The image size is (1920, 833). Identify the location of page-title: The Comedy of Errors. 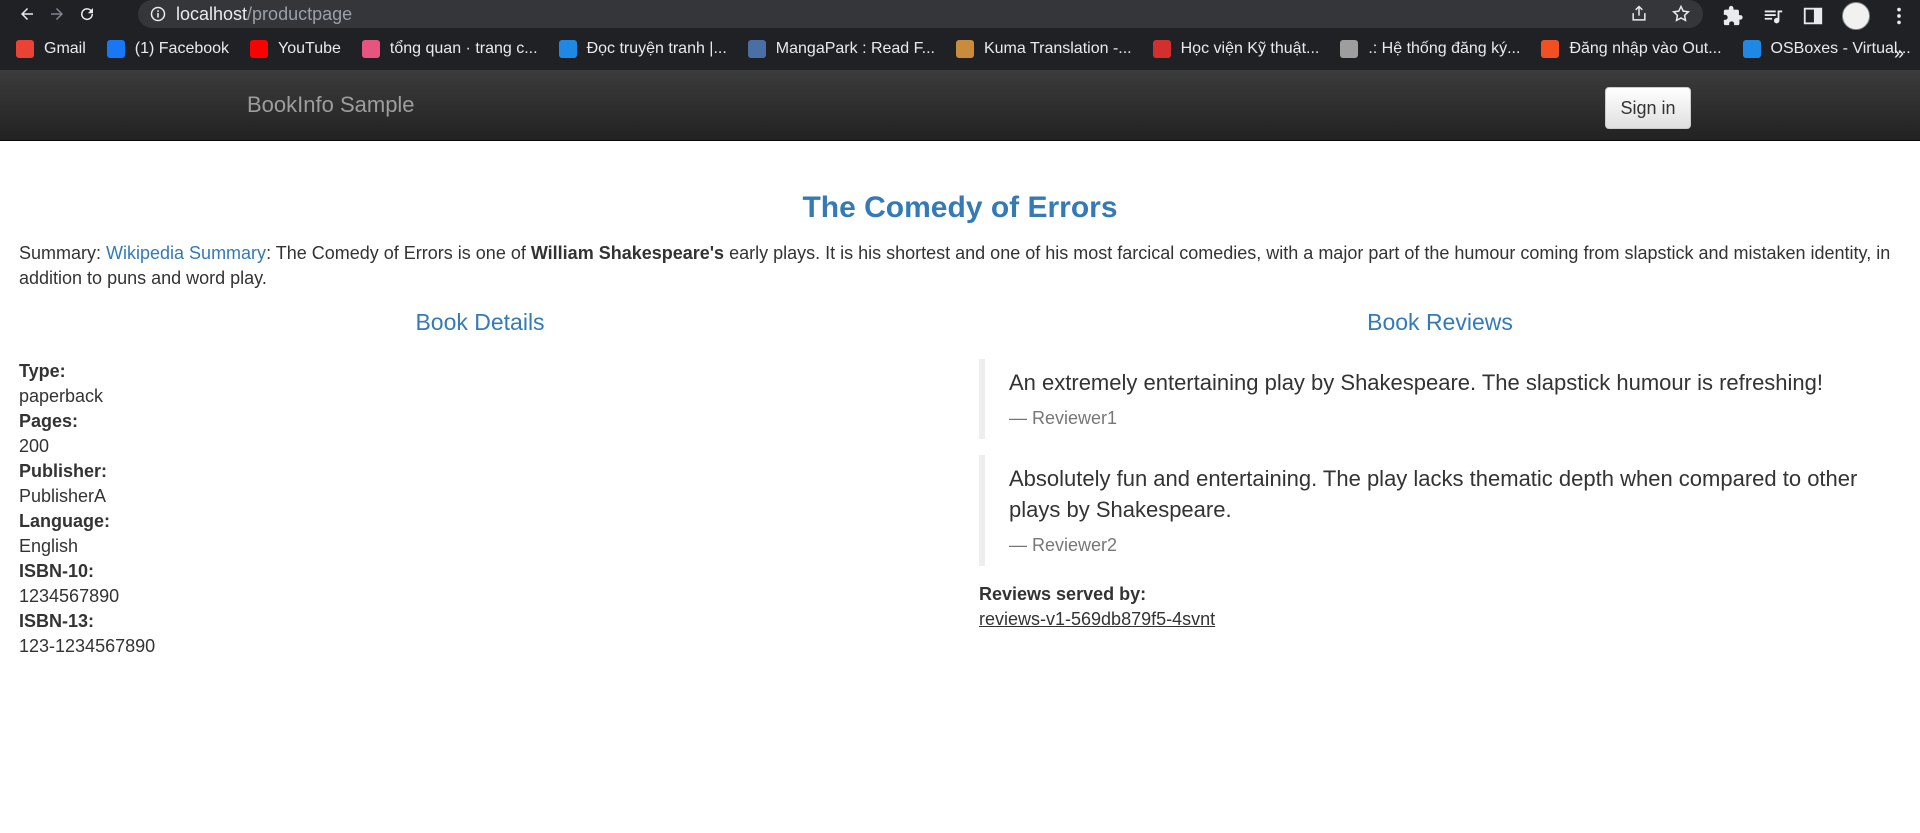
(960, 207).